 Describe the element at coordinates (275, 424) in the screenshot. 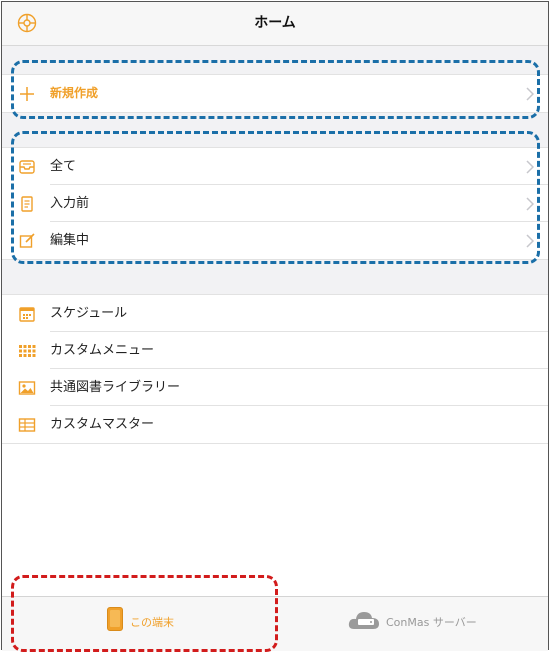

I see `custom-master-row: カスタムマスター` at that location.